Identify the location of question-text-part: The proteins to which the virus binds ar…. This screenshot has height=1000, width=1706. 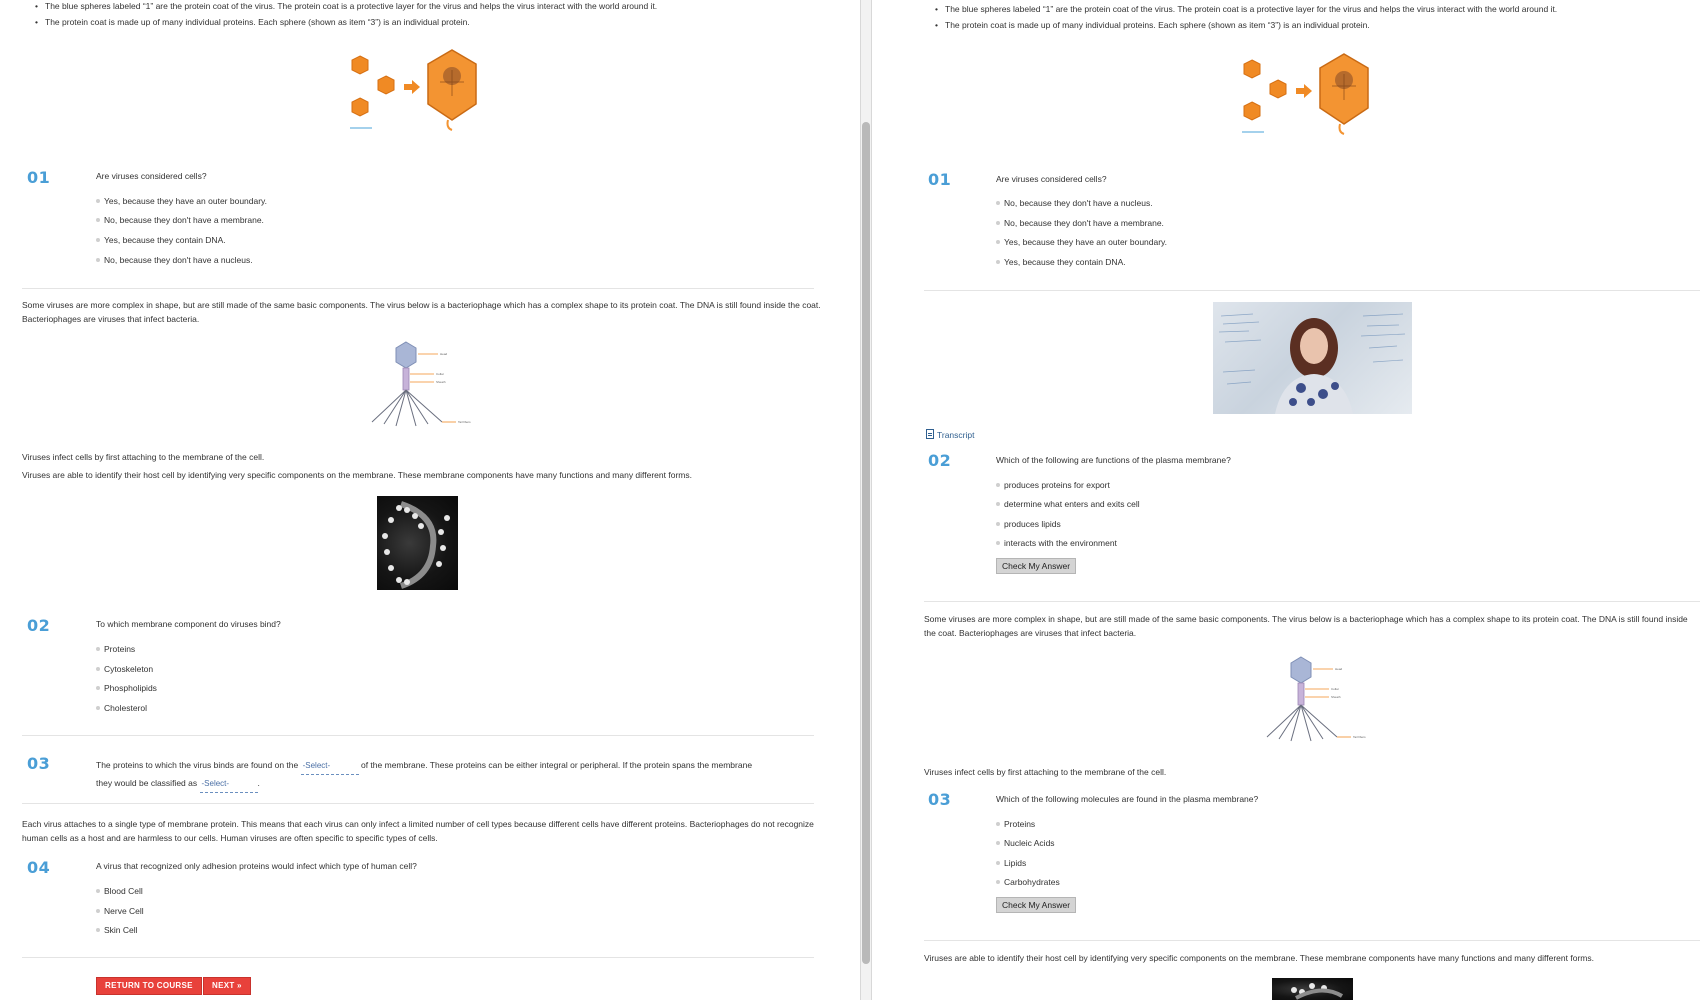
(197, 765).